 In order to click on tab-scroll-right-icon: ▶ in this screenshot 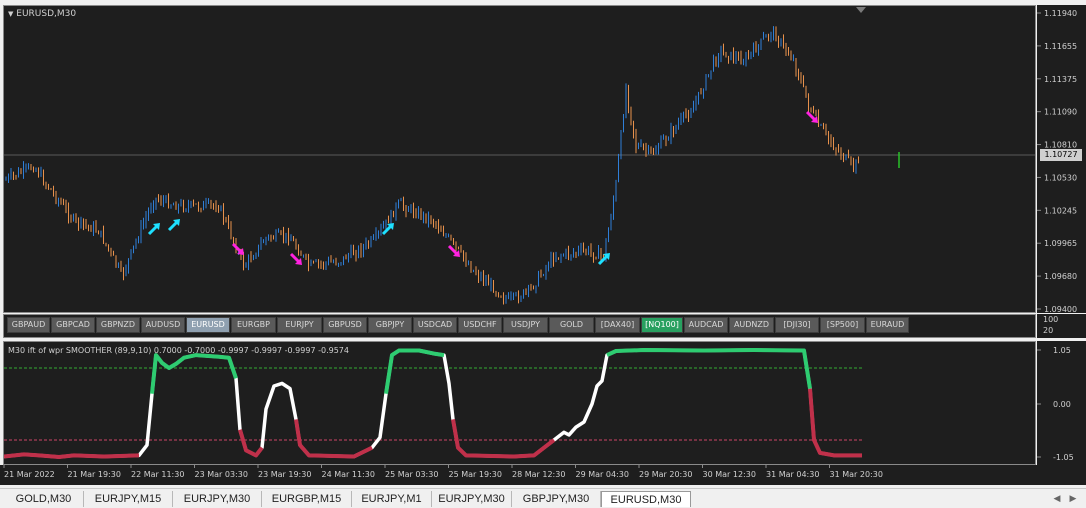, I will do `click(1073, 499)`.